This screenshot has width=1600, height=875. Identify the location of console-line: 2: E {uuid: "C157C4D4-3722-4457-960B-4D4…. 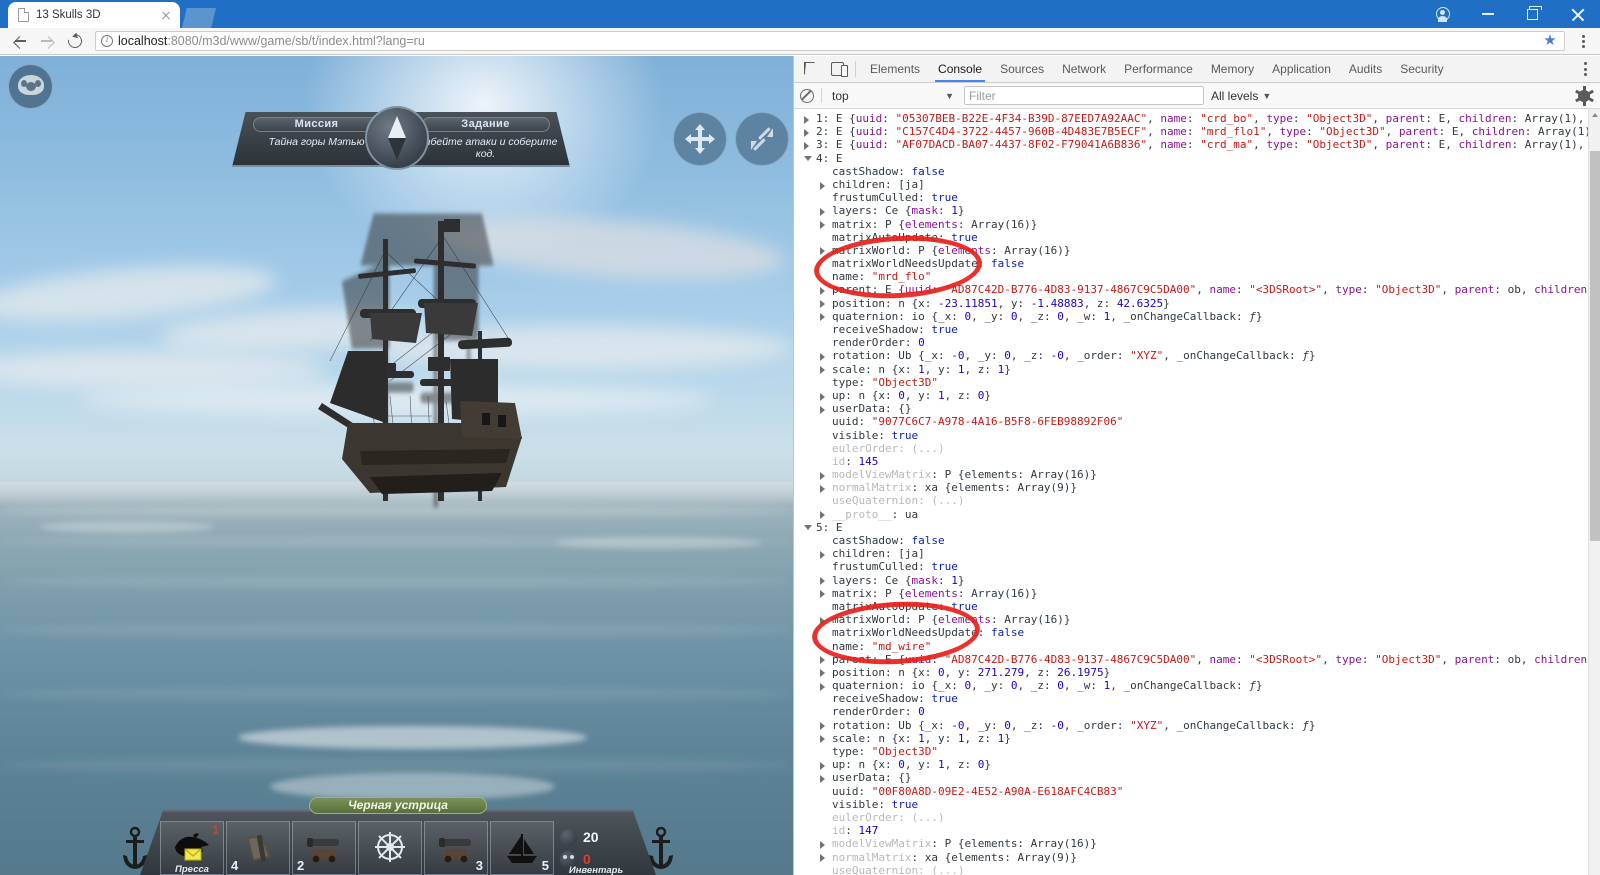
(1197, 131).